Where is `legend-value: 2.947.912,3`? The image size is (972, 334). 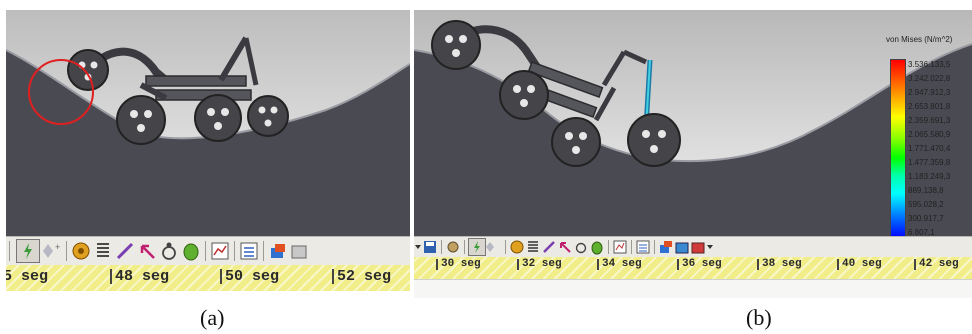
legend-value: 2.947.912,3 is located at coordinates (929, 92).